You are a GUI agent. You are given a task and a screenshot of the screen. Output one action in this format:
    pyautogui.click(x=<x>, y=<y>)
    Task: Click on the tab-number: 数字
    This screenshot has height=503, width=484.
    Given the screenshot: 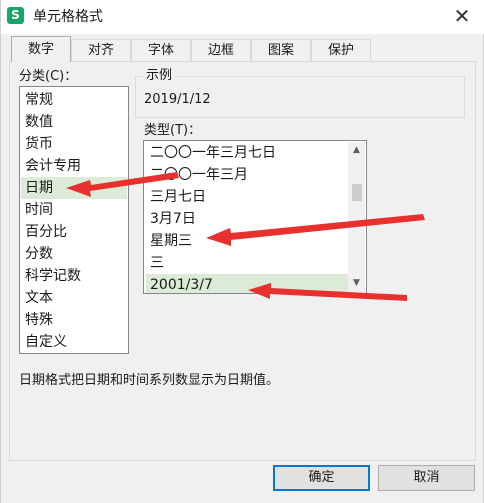 What is the action you would take?
    pyautogui.click(x=41, y=49)
    